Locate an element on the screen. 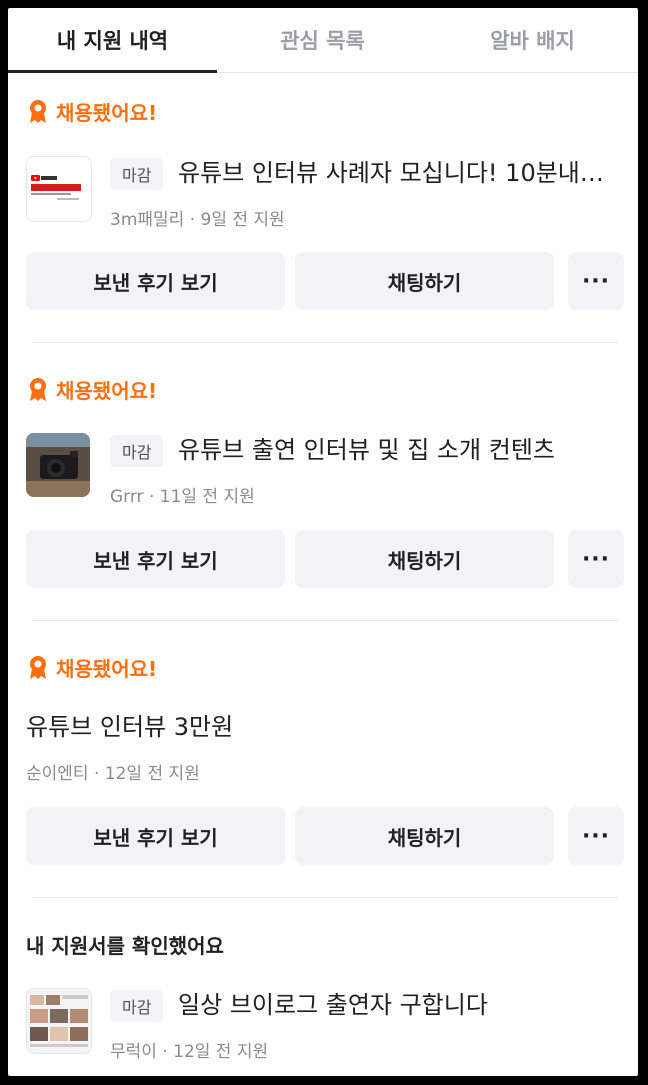 The height and width of the screenshot is (1085, 648). vlog-collage-icon is located at coordinates (59, 1021).